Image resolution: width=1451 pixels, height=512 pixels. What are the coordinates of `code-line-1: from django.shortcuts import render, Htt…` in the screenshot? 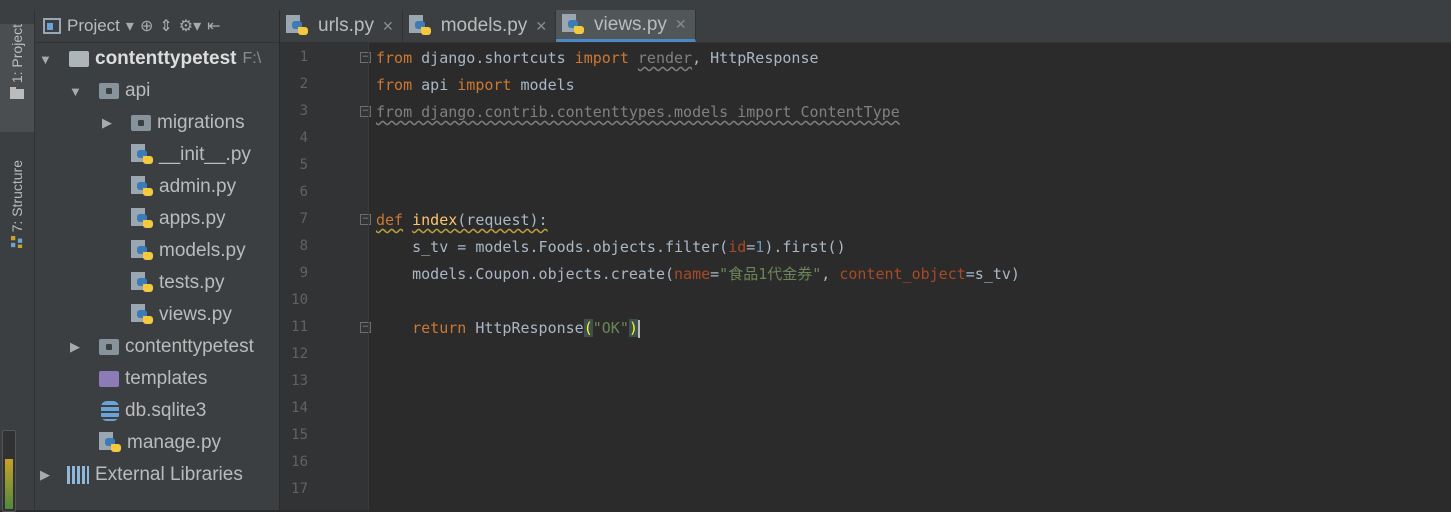 It's located at (597, 58).